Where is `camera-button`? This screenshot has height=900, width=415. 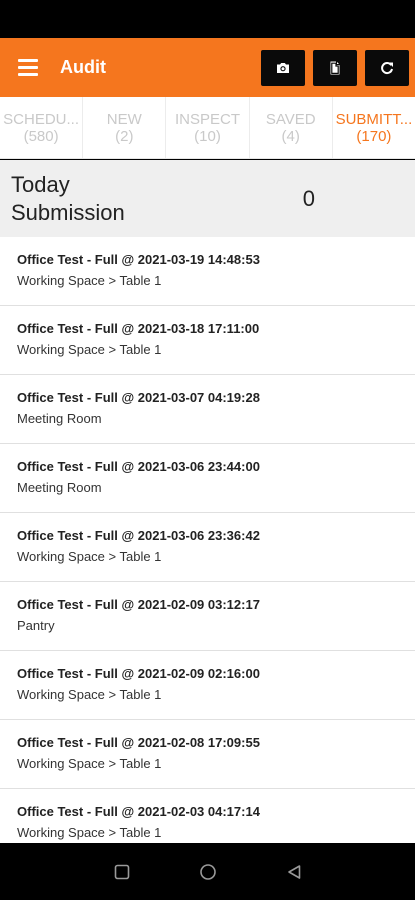 camera-button is located at coordinates (283, 67).